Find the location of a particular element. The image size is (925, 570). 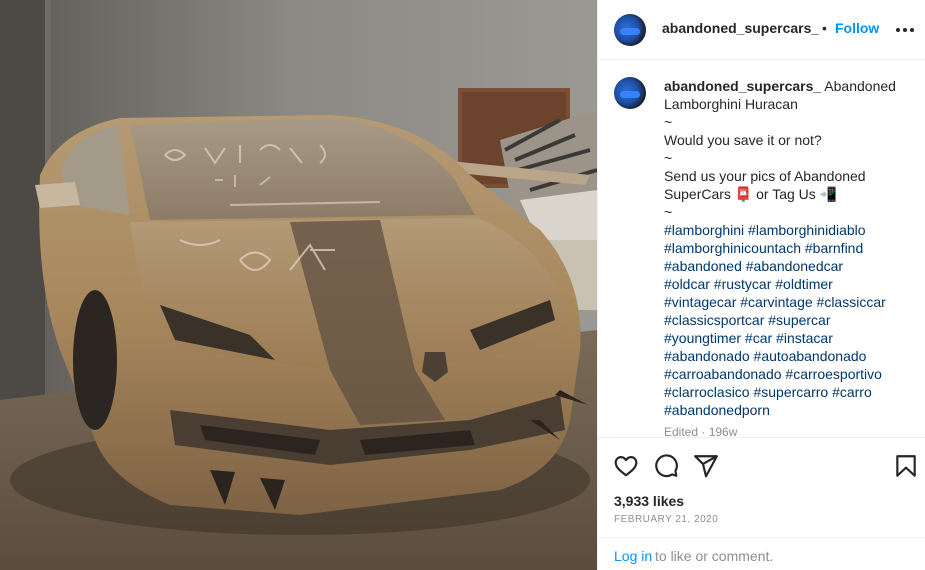

comment-icon is located at coordinates (666, 466).